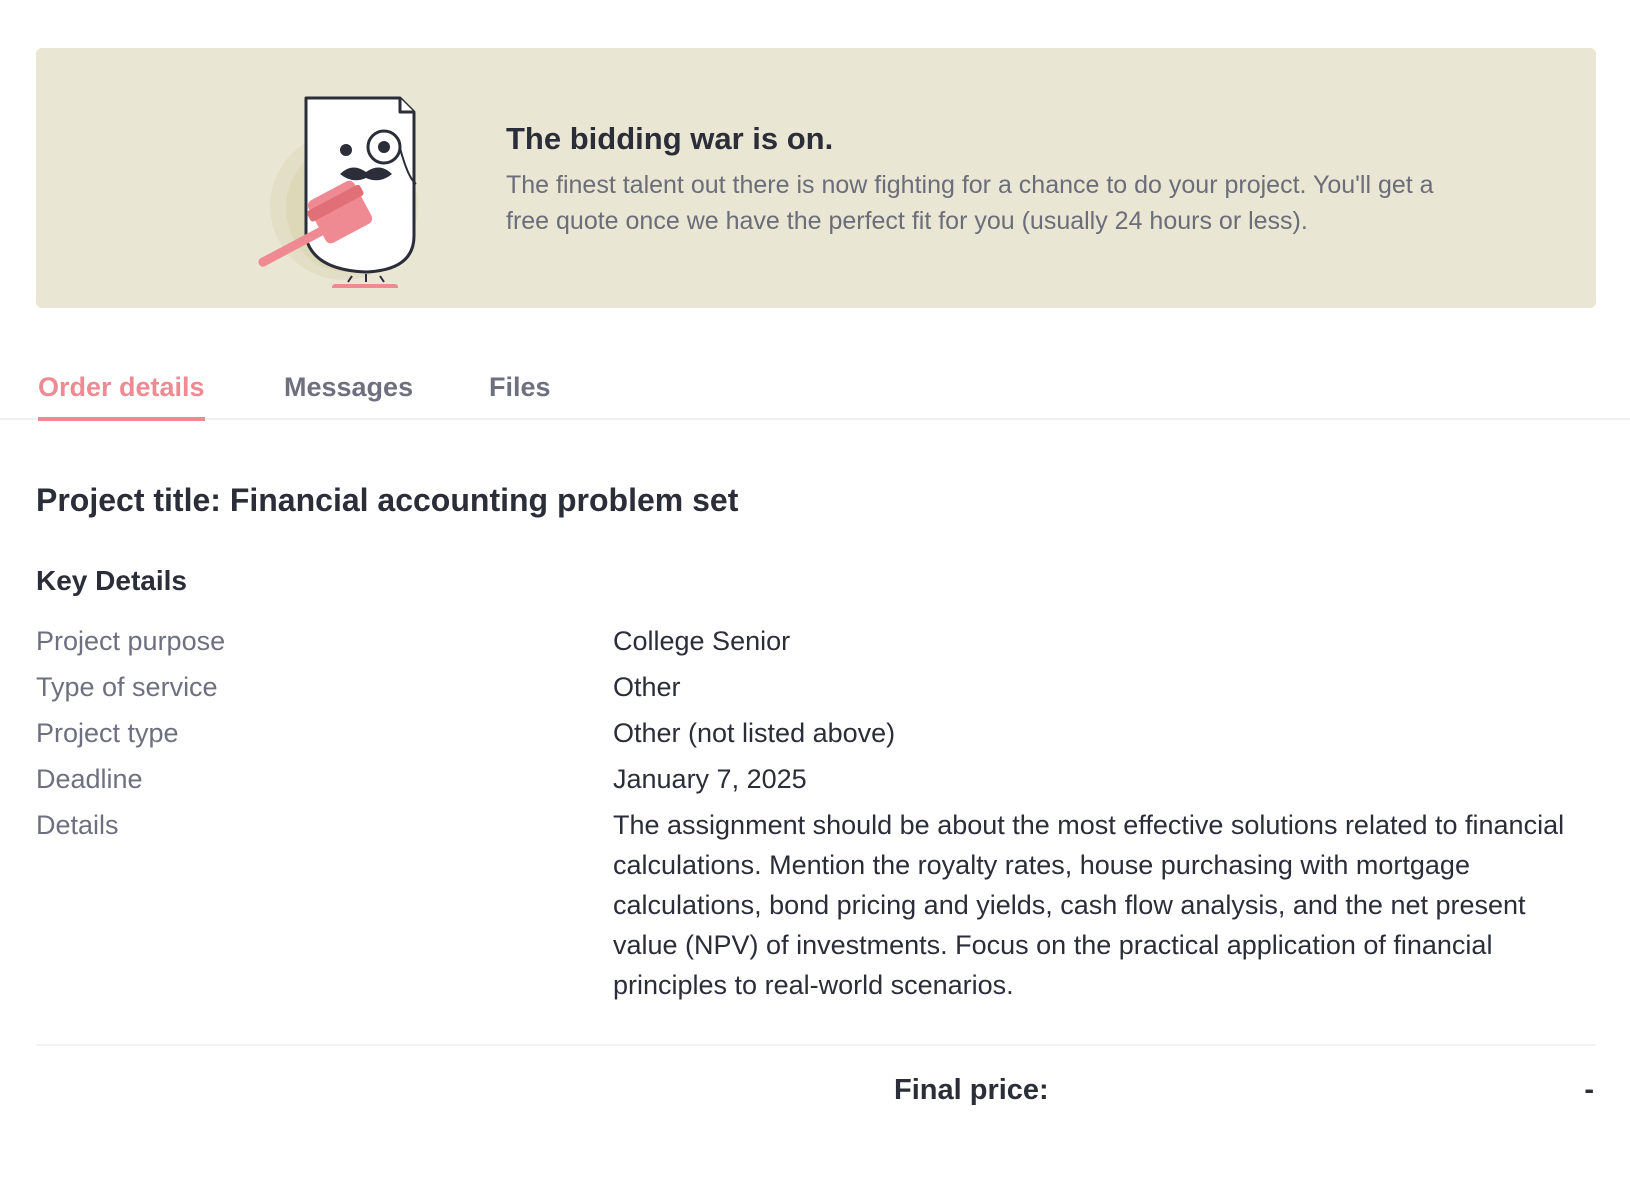 Image resolution: width=1630 pixels, height=1184 pixels. Describe the element at coordinates (754, 733) in the screenshot. I see `detail-value: Other (not listed above)` at that location.